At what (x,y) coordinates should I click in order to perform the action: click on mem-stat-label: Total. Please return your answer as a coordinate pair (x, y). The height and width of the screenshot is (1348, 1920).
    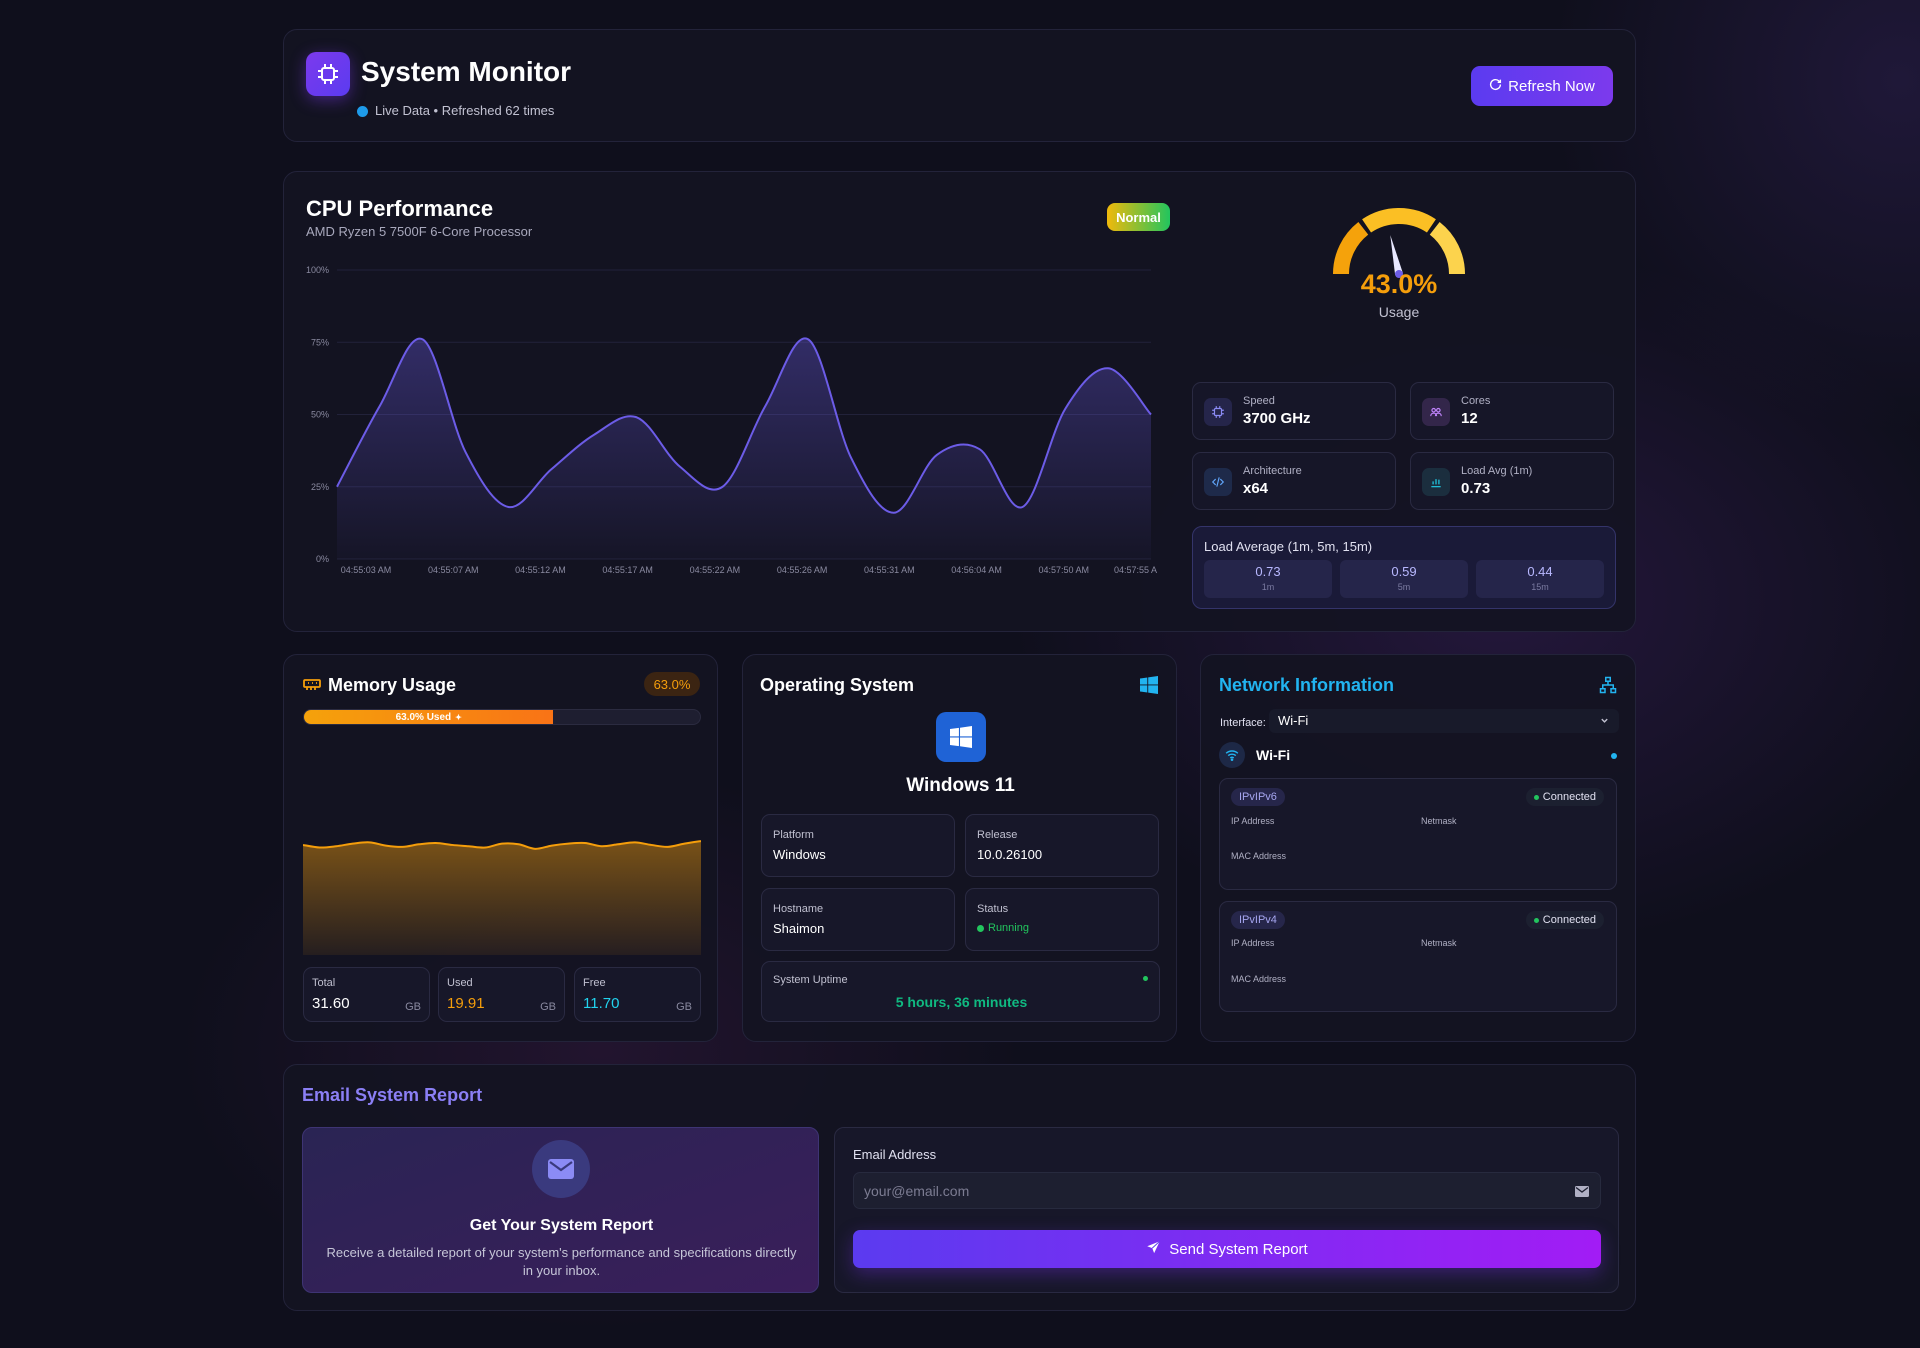
    Looking at the image, I should click on (324, 983).